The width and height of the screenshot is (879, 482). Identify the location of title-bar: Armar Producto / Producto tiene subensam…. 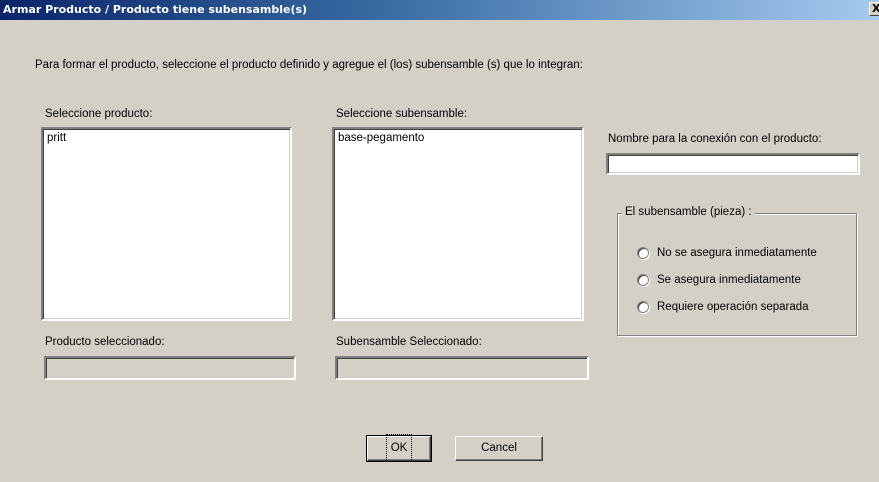
(439, 10).